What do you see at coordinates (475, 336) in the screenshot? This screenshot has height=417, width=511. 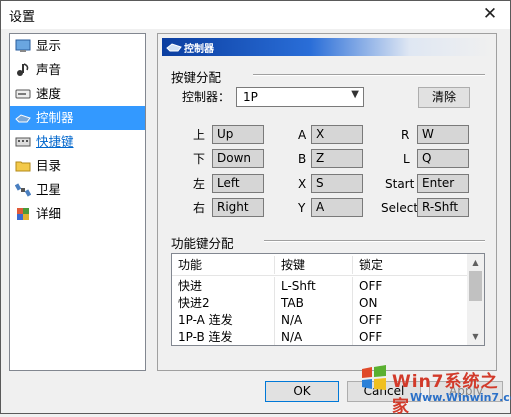 I see `scroll-down-icon: ▼` at bounding box center [475, 336].